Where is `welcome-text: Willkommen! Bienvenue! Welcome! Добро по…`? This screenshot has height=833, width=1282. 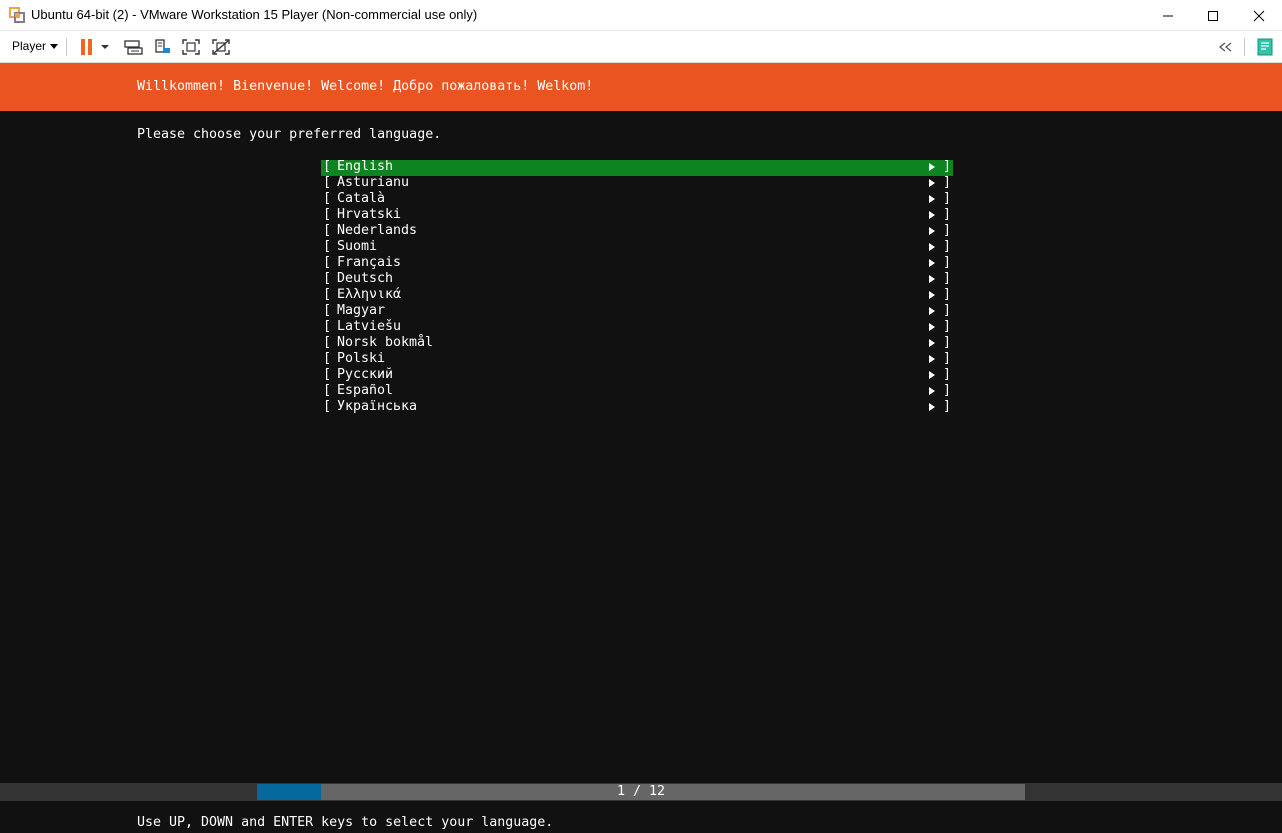
welcome-text: Willkommen! Bienvenue! Welcome! Добро по… is located at coordinates (365, 86).